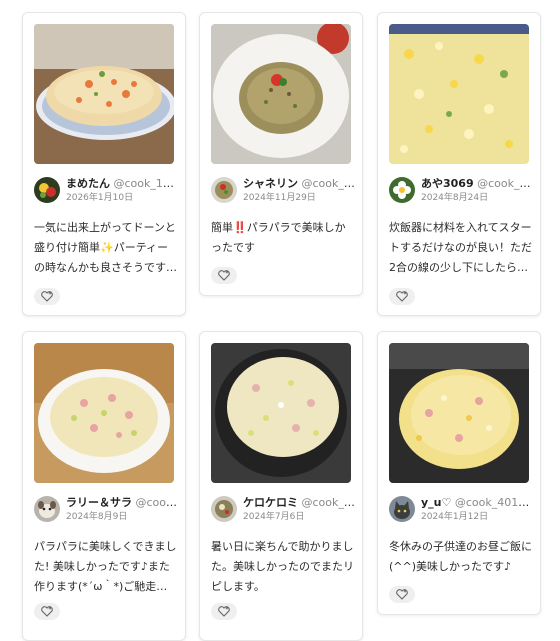 Image resolution: width=560 pixels, height=641 pixels. What do you see at coordinates (278, 237) in the screenshot?
I see `report-comment: 簡単‼️パラパラで美味しかったです` at bounding box center [278, 237].